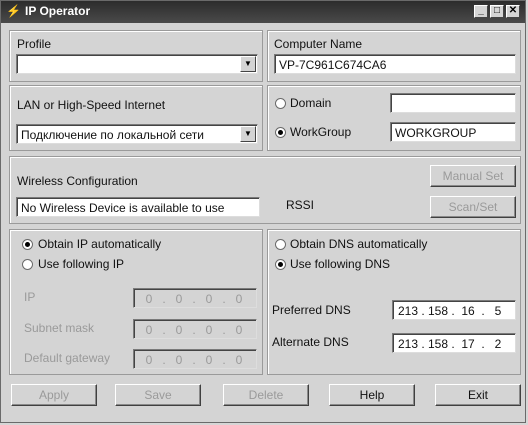  Describe the element at coordinates (498, 344) in the screenshot. I see `dns-octet: 2` at that location.